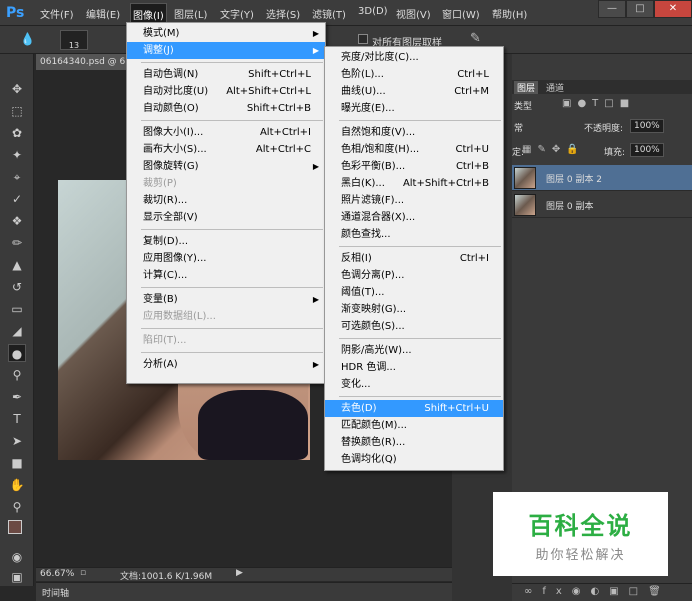 Image resolution: width=692 pixels, height=601 pixels. I want to click on crop-tool-icon: ⌖, so click(17, 177).